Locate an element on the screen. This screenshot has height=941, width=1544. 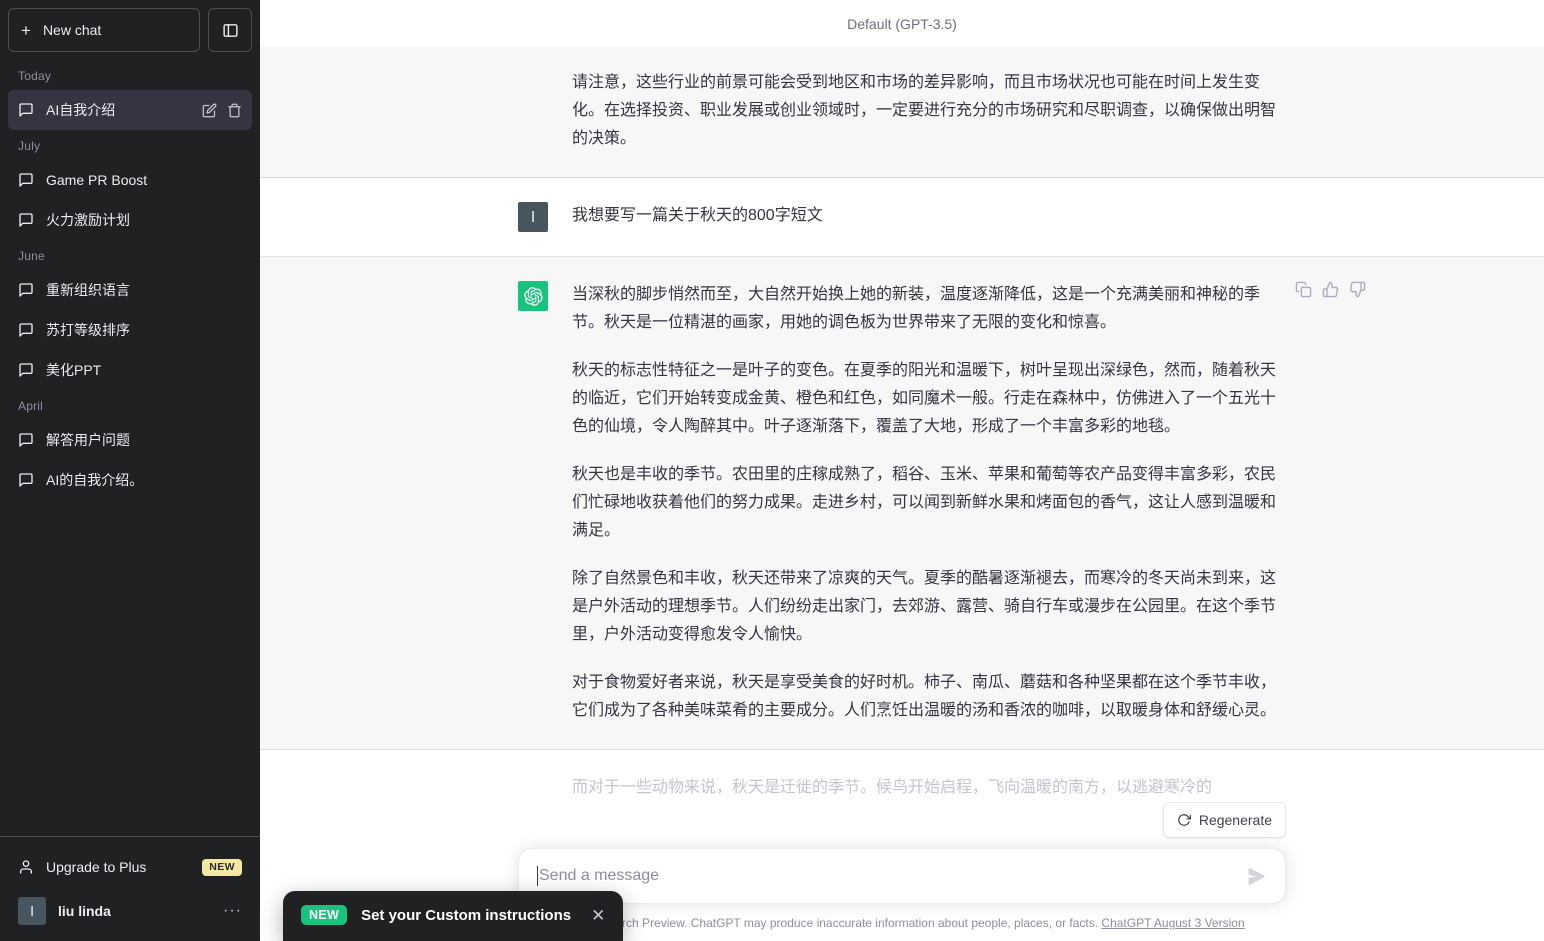
text-caret is located at coordinates (537, 876).